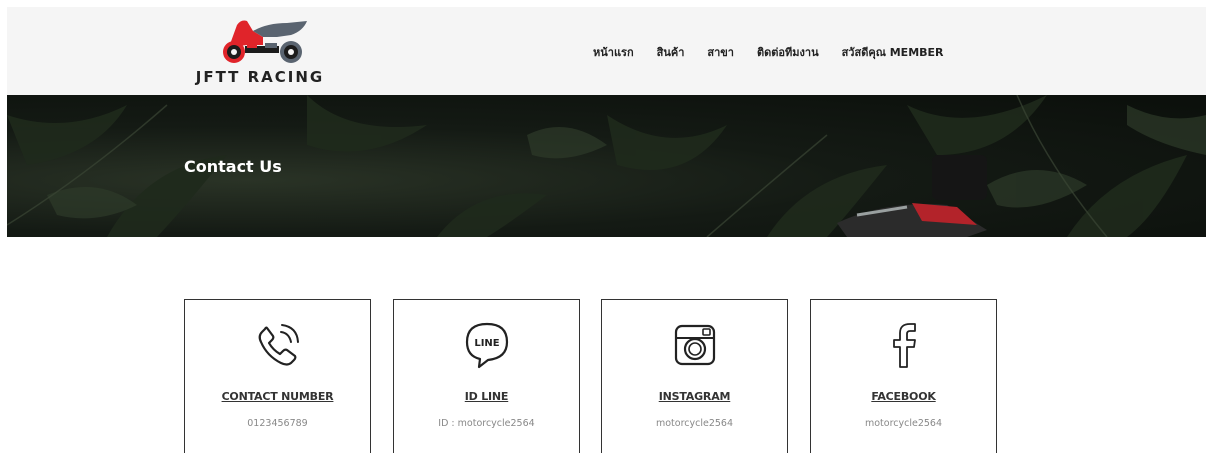 This screenshot has width=1206, height=453. Describe the element at coordinates (277, 423) in the screenshot. I see `phone-number: 0123456789` at that location.